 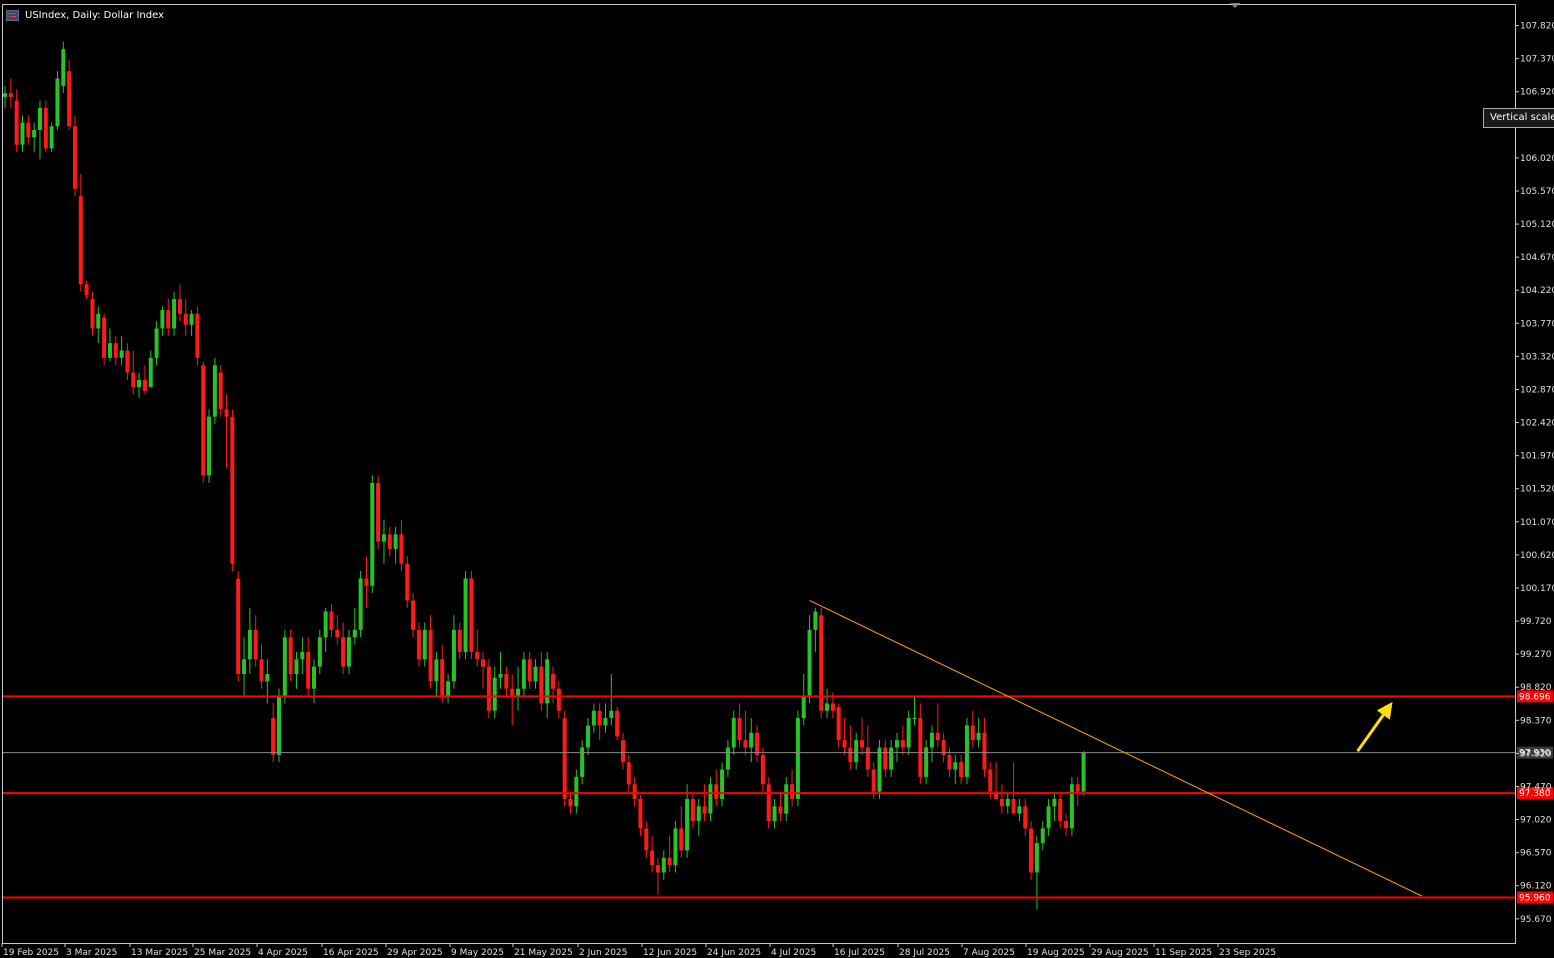 What do you see at coordinates (1537, 424) in the screenshot?
I see `y-tick-label: 102.420` at bounding box center [1537, 424].